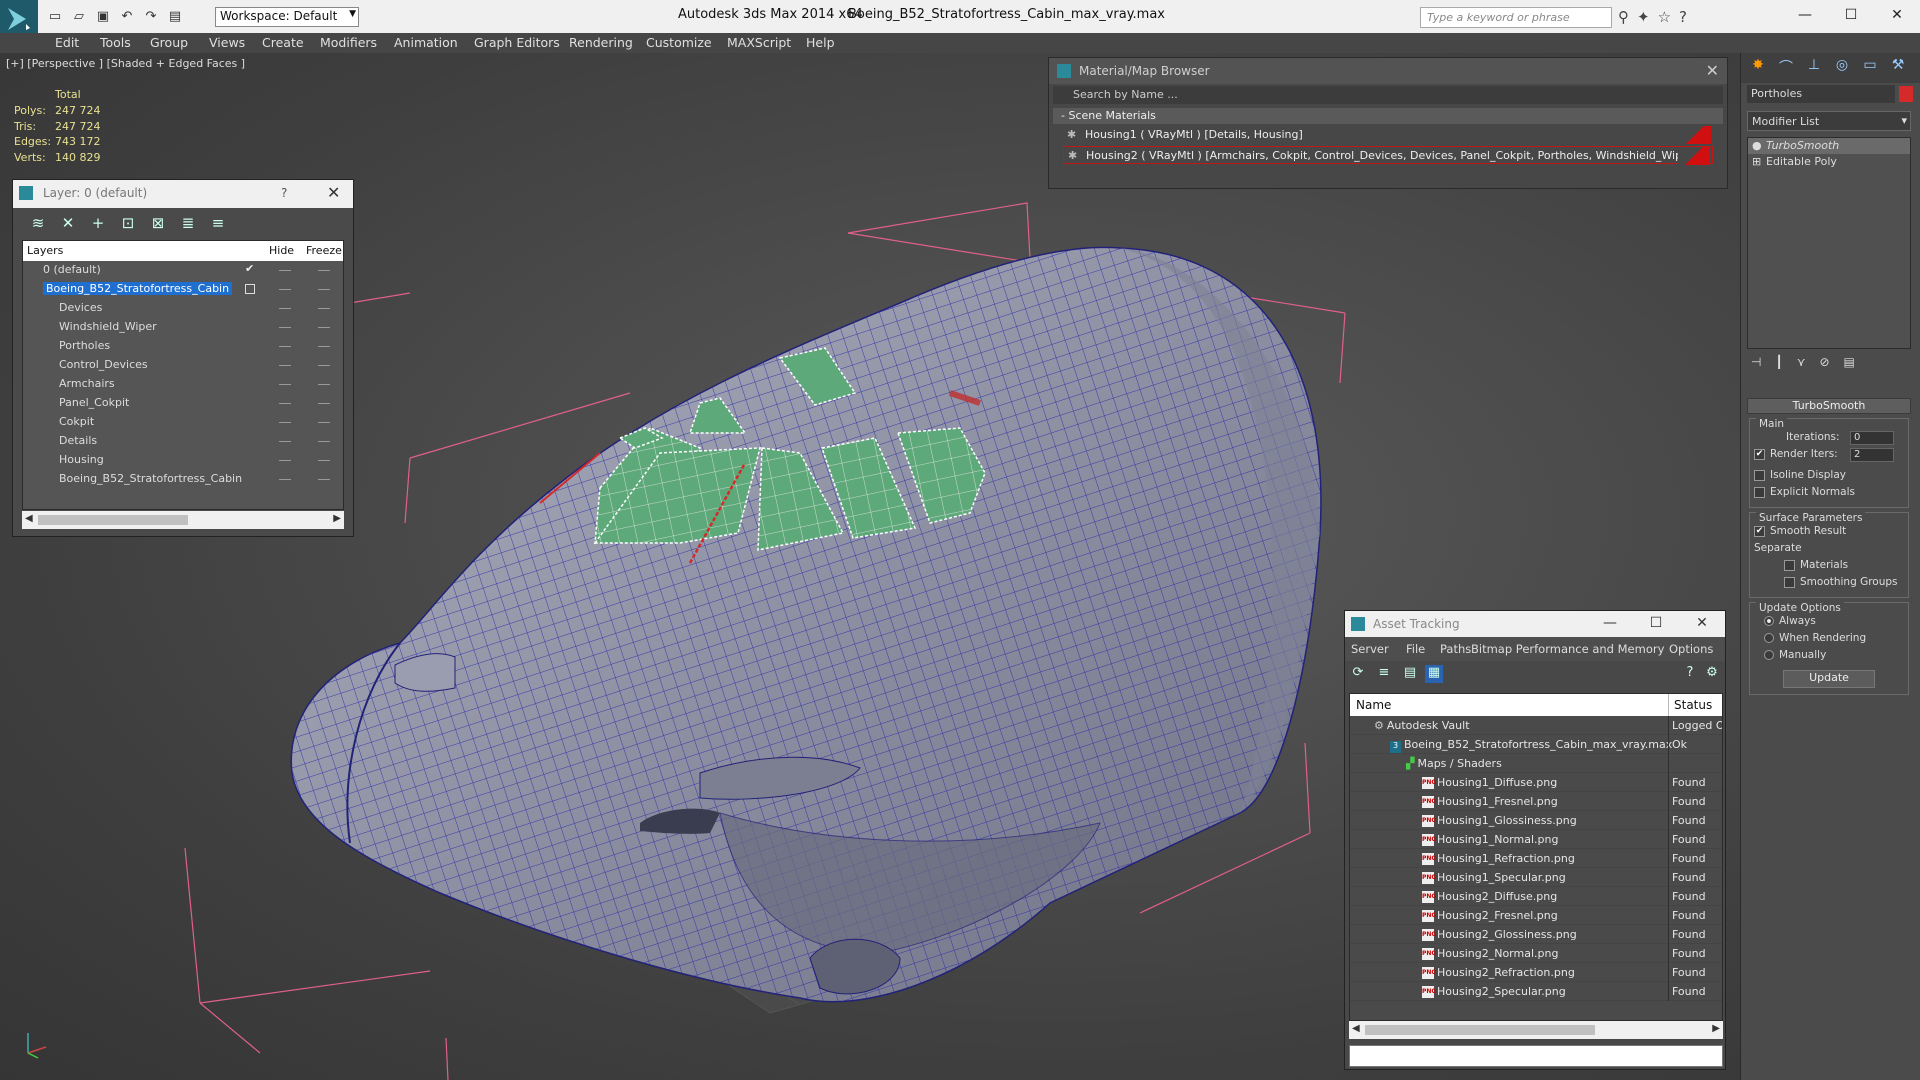 The height and width of the screenshot is (1080, 1920). I want to click on layer-row: Housing, so click(183, 460).